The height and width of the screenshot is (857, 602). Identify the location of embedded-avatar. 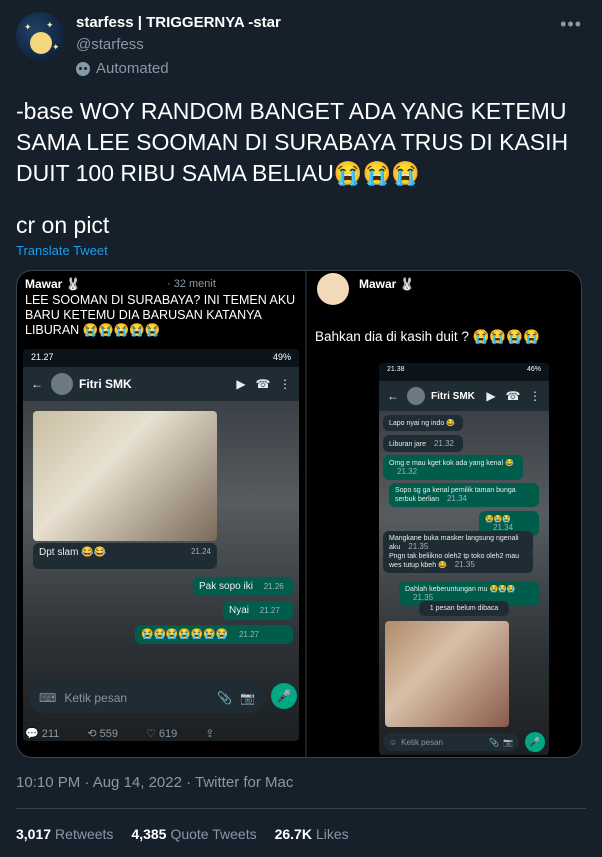
(333, 289).